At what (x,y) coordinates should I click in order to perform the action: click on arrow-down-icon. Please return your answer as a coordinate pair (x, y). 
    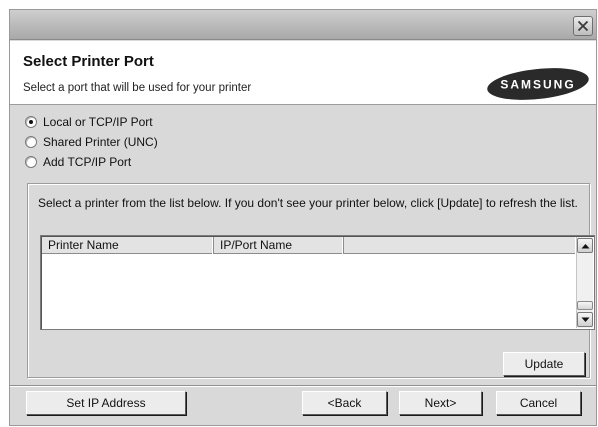
    Looking at the image, I should click on (585, 319).